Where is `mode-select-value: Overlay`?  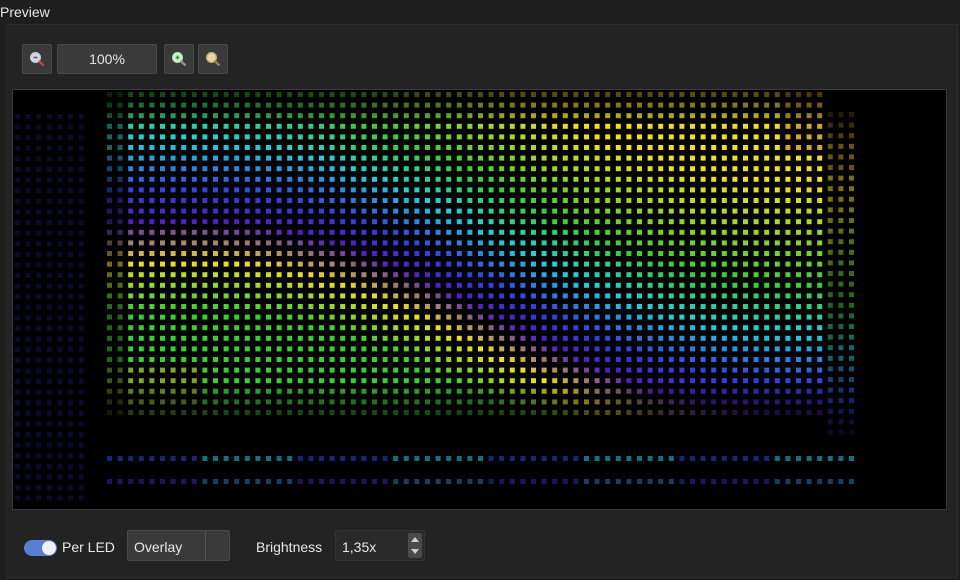
mode-select-value: Overlay is located at coordinates (158, 547).